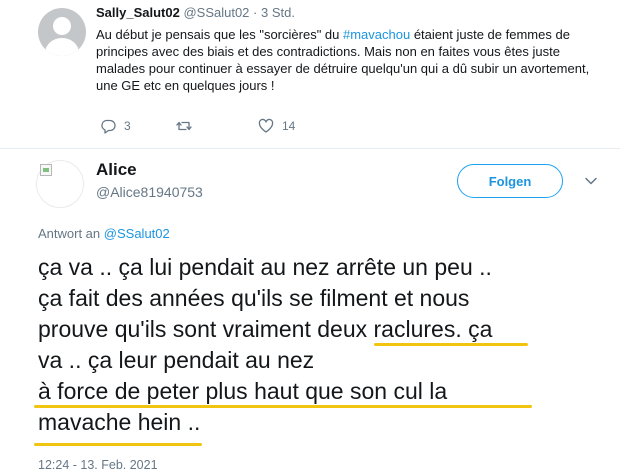 The width and height of the screenshot is (620, 476). I want to click on avatar-sally, so click(62, 32).